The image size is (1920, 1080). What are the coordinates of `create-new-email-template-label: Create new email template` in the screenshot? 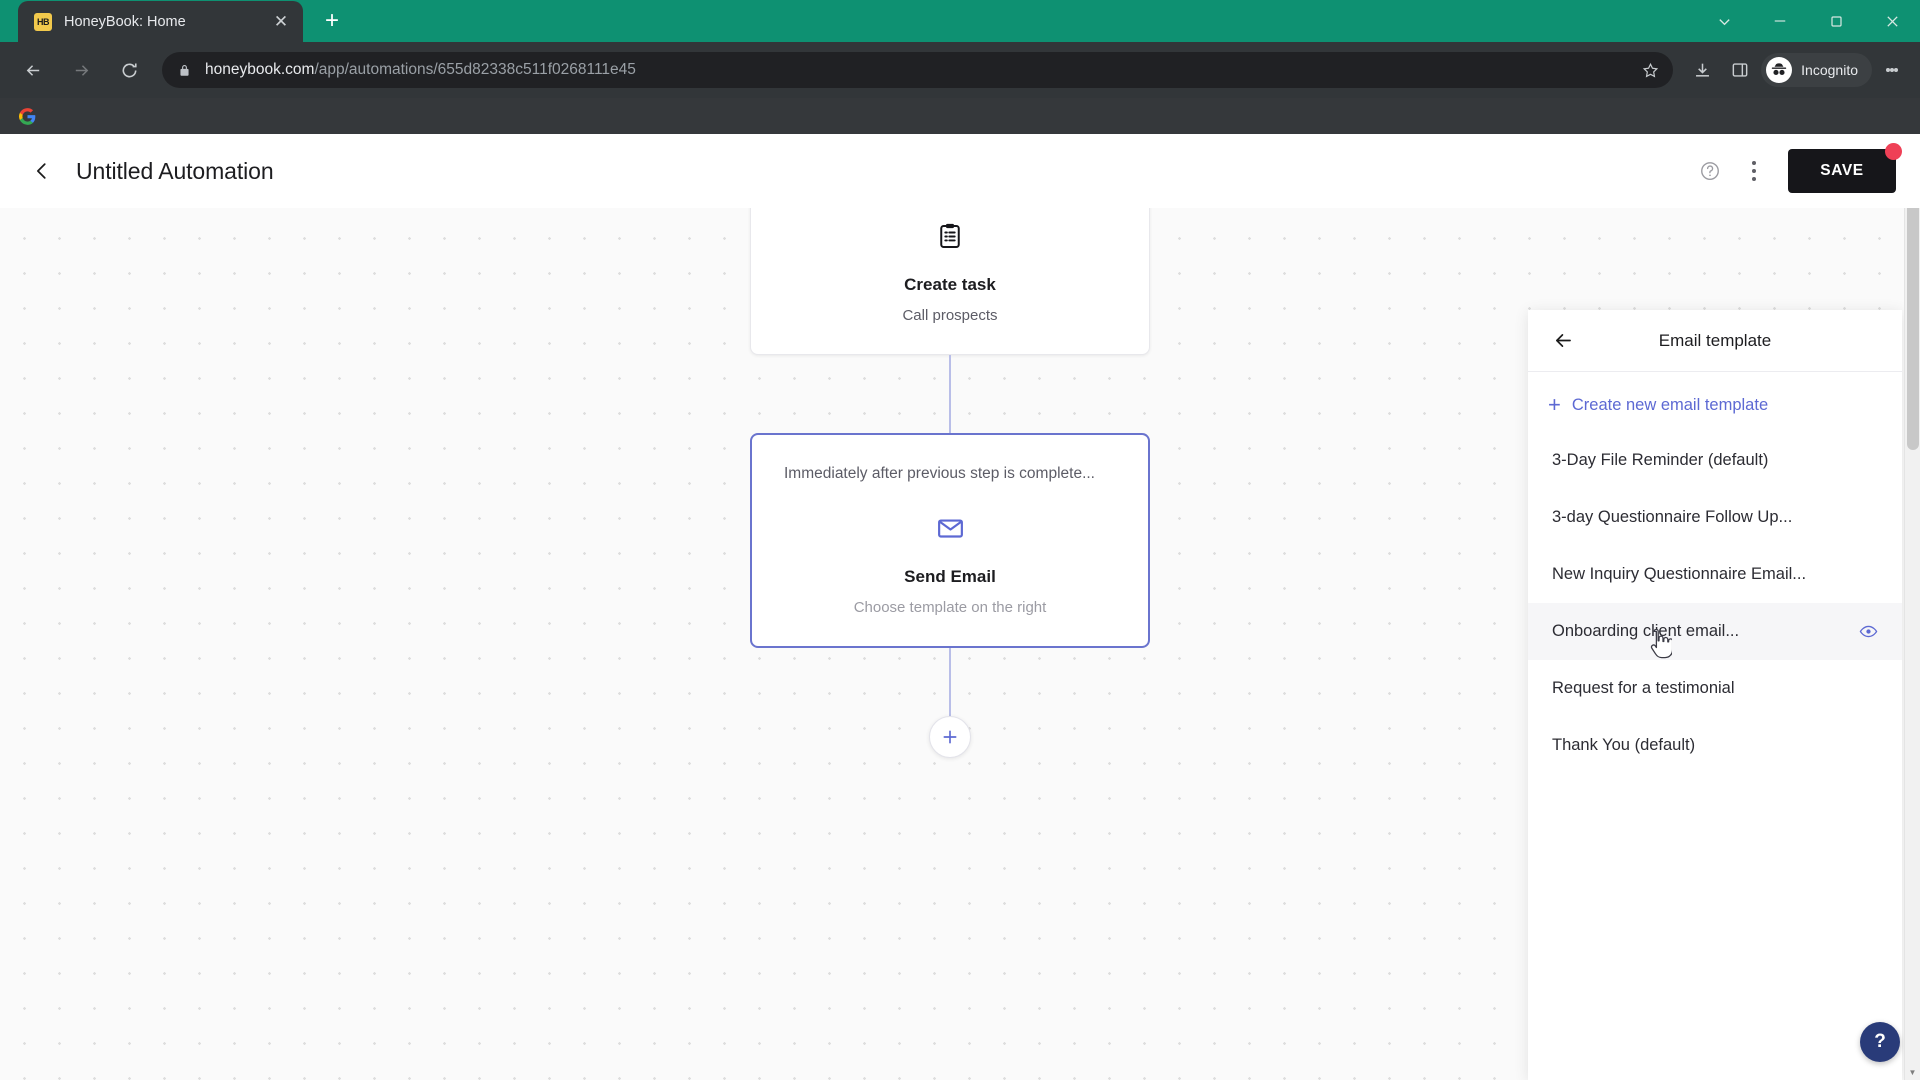 It's located at (1670, 404).